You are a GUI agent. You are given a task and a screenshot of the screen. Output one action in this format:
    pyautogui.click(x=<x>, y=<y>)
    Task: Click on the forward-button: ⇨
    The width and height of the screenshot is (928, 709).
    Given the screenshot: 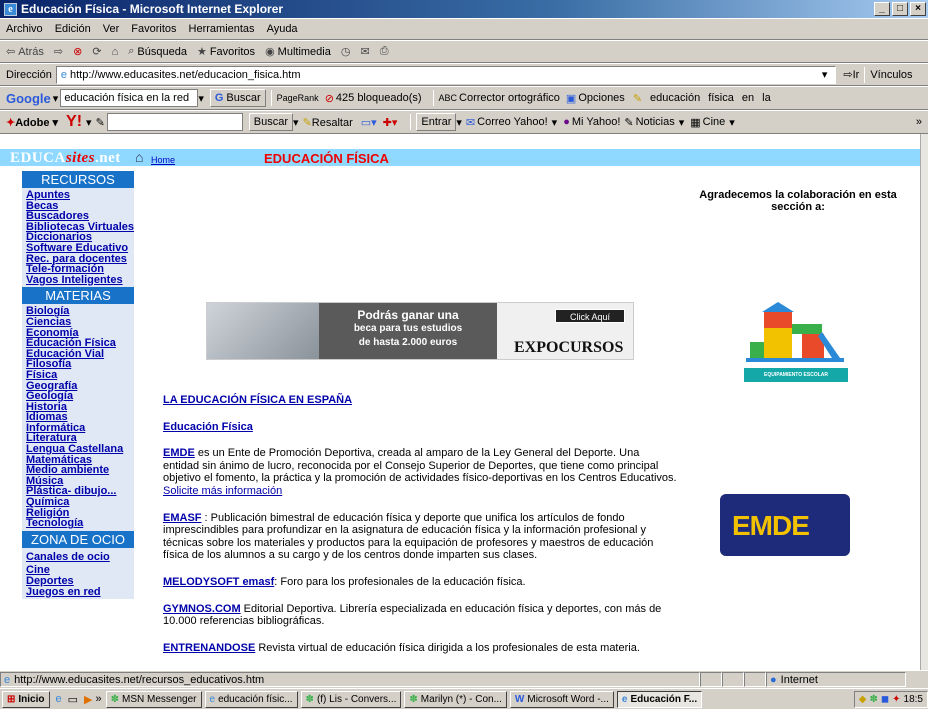 What is the action you would take?
    pyautogui.click(x=58, y=51)
    